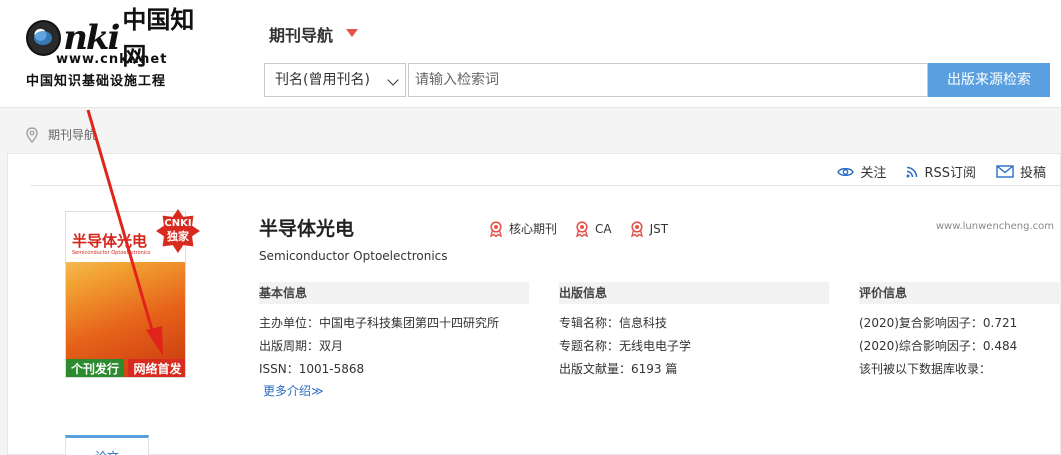 The width and height of the screenshot is (1061, 455). Describe the element at coordinates (95, 368) in the screenshot. I see `cover-band-left: 个刊发行` at that location.